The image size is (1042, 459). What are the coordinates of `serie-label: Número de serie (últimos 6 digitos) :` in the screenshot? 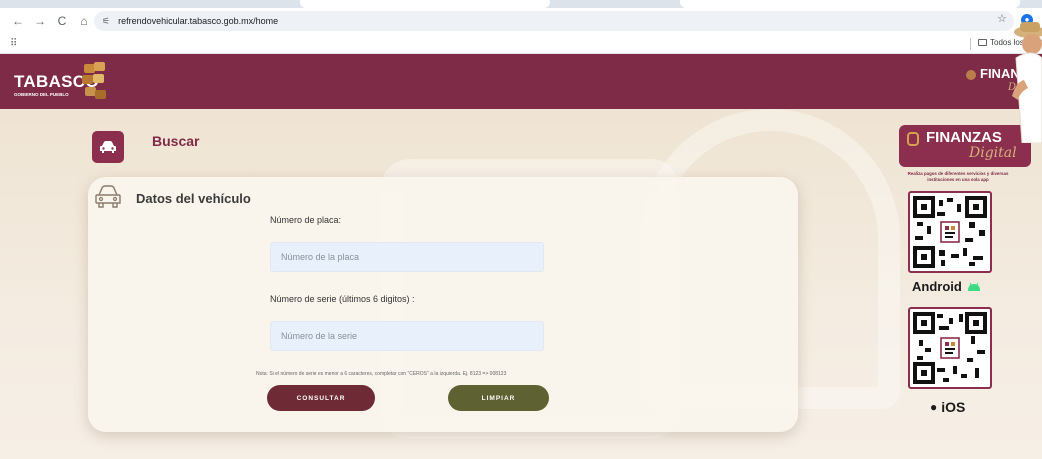 It's located at (342, 299).